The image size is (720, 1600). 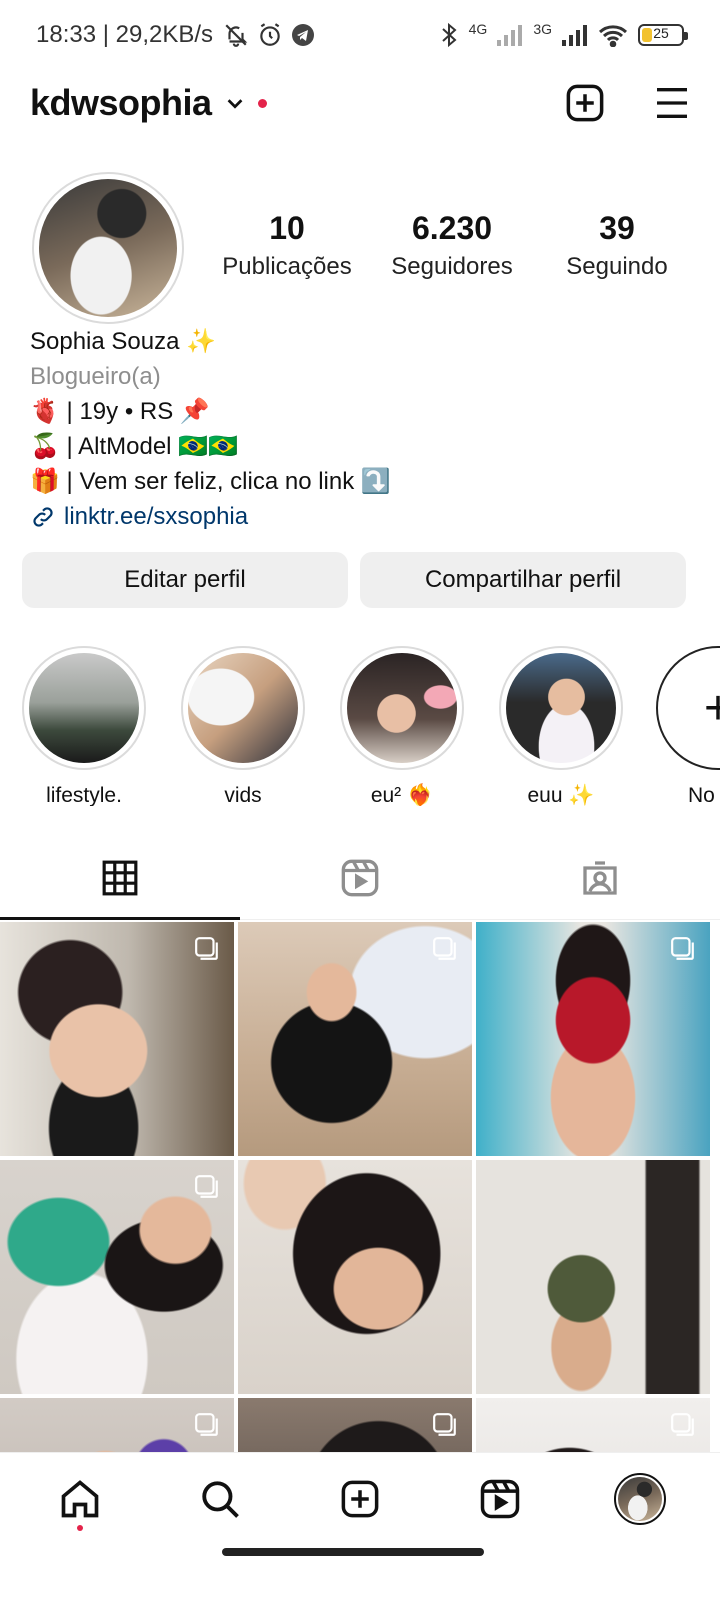 I want to click on story-highlights: lifestyle. vids eu² ❤️‍🔥 euu ✨ + No, so click(x=360, y=726).